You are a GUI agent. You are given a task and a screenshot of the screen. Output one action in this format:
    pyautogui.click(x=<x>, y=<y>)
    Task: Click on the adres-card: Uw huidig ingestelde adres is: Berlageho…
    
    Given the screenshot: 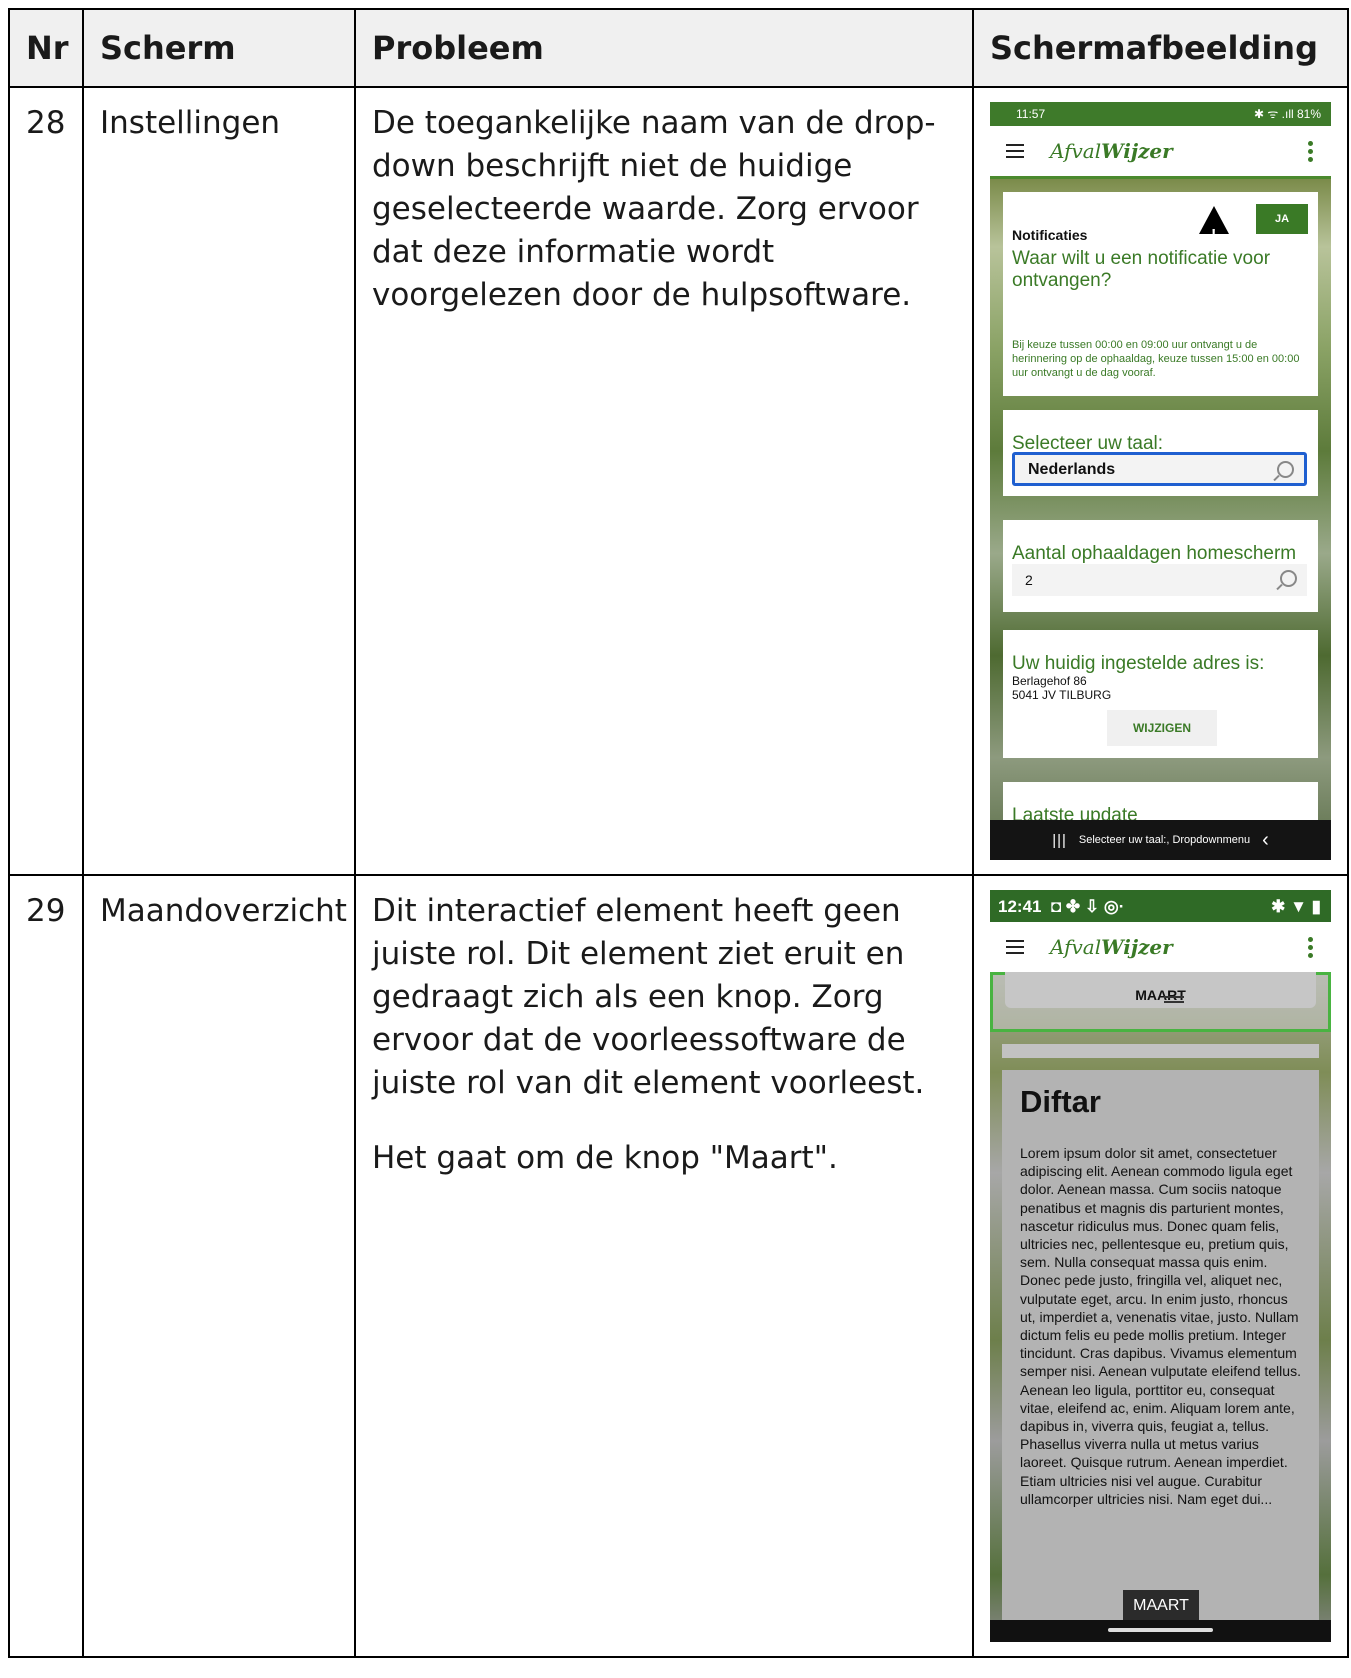 What is the action you would take?
    pyautogui.click(x=1160, y=694)
    